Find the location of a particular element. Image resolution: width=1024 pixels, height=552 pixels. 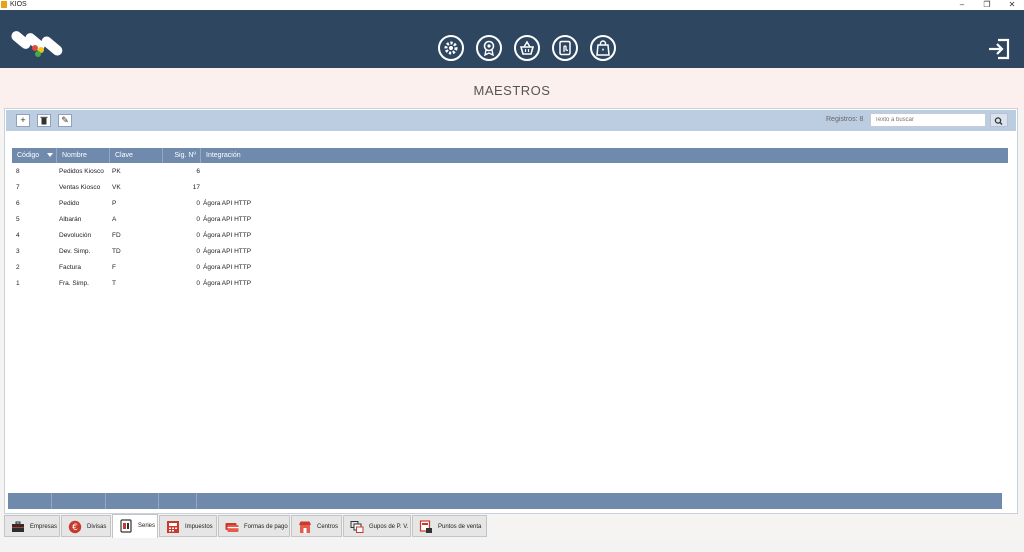

minimize-button: – is located at coordinates (962, 5).